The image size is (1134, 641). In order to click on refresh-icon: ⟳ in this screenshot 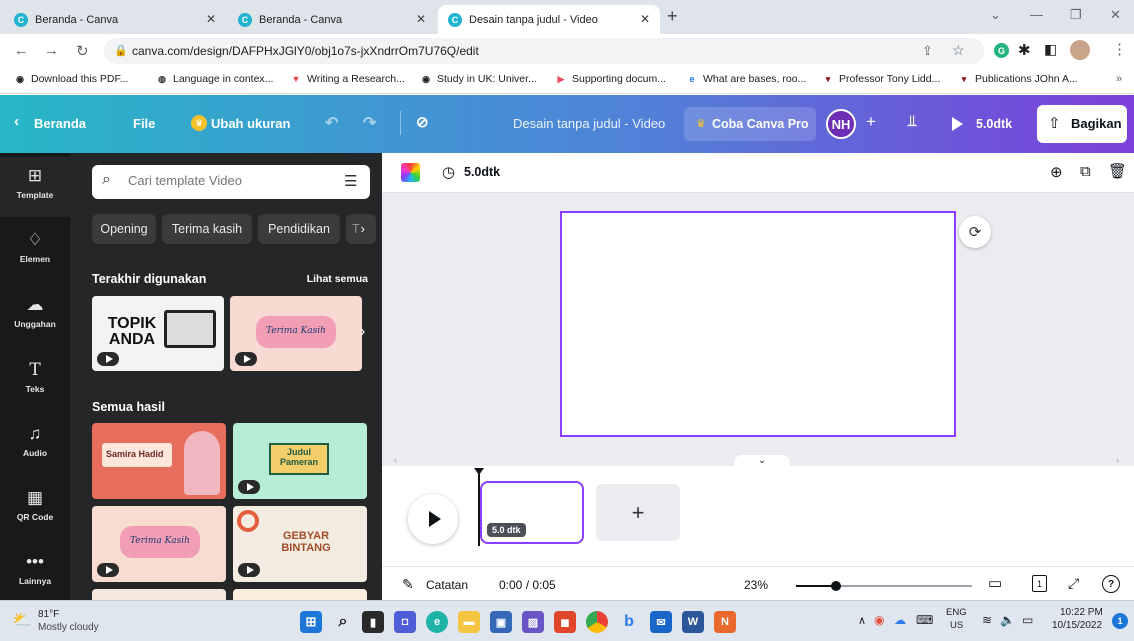, I will do `click(975, 232)`.